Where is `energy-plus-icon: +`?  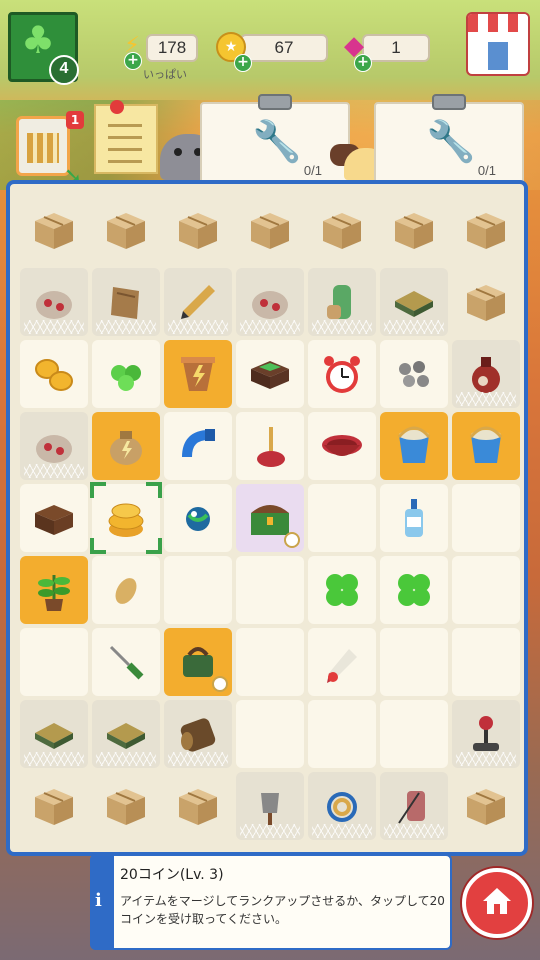 energy-plus-icon: + is located at coordinates (133, 61).